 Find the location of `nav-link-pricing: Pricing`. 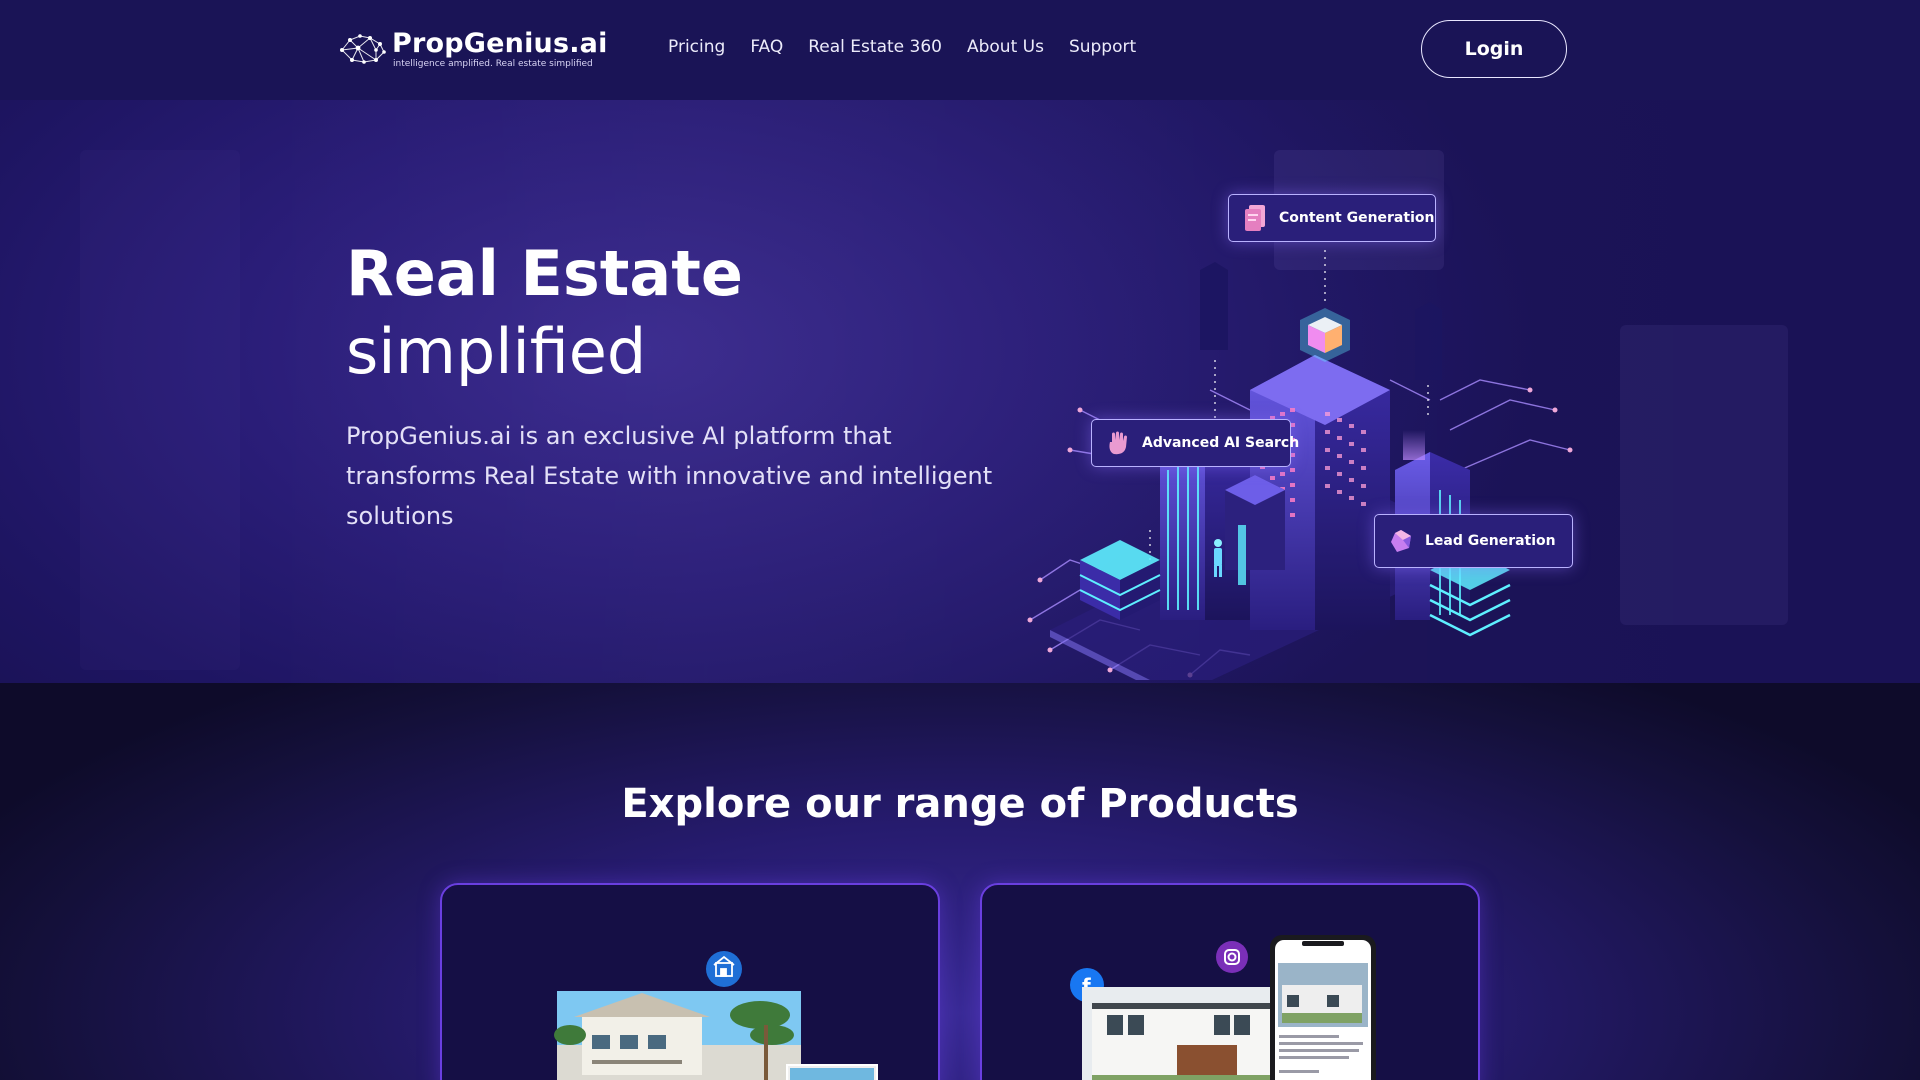

nav-link-pricing: Pricing is located at coordinates (696, 47).